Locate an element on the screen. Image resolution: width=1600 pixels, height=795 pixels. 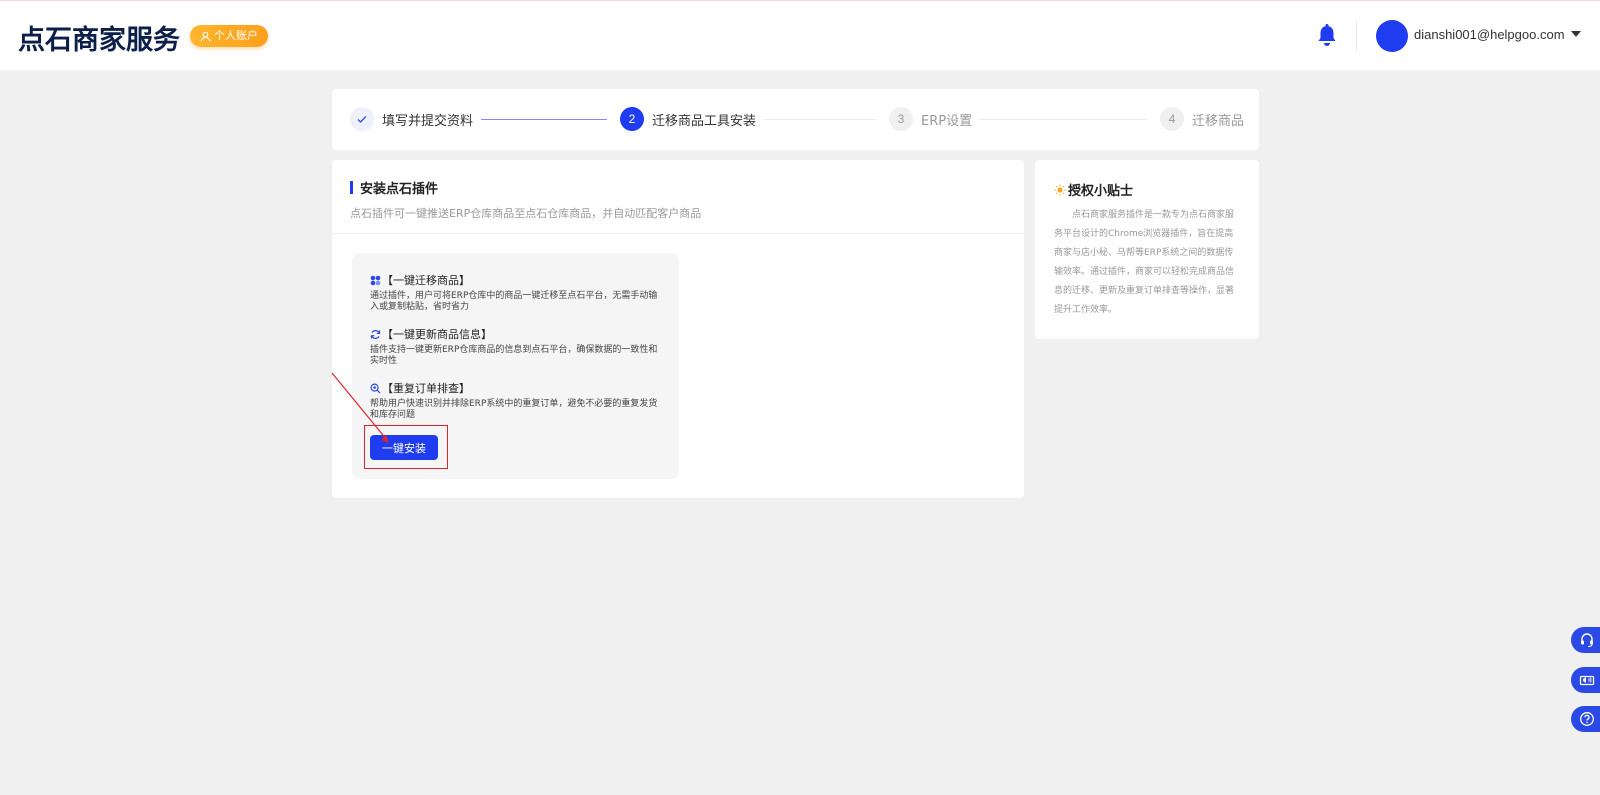
step-4-label: 迁移商品 is located at coordinates (1218, 121).